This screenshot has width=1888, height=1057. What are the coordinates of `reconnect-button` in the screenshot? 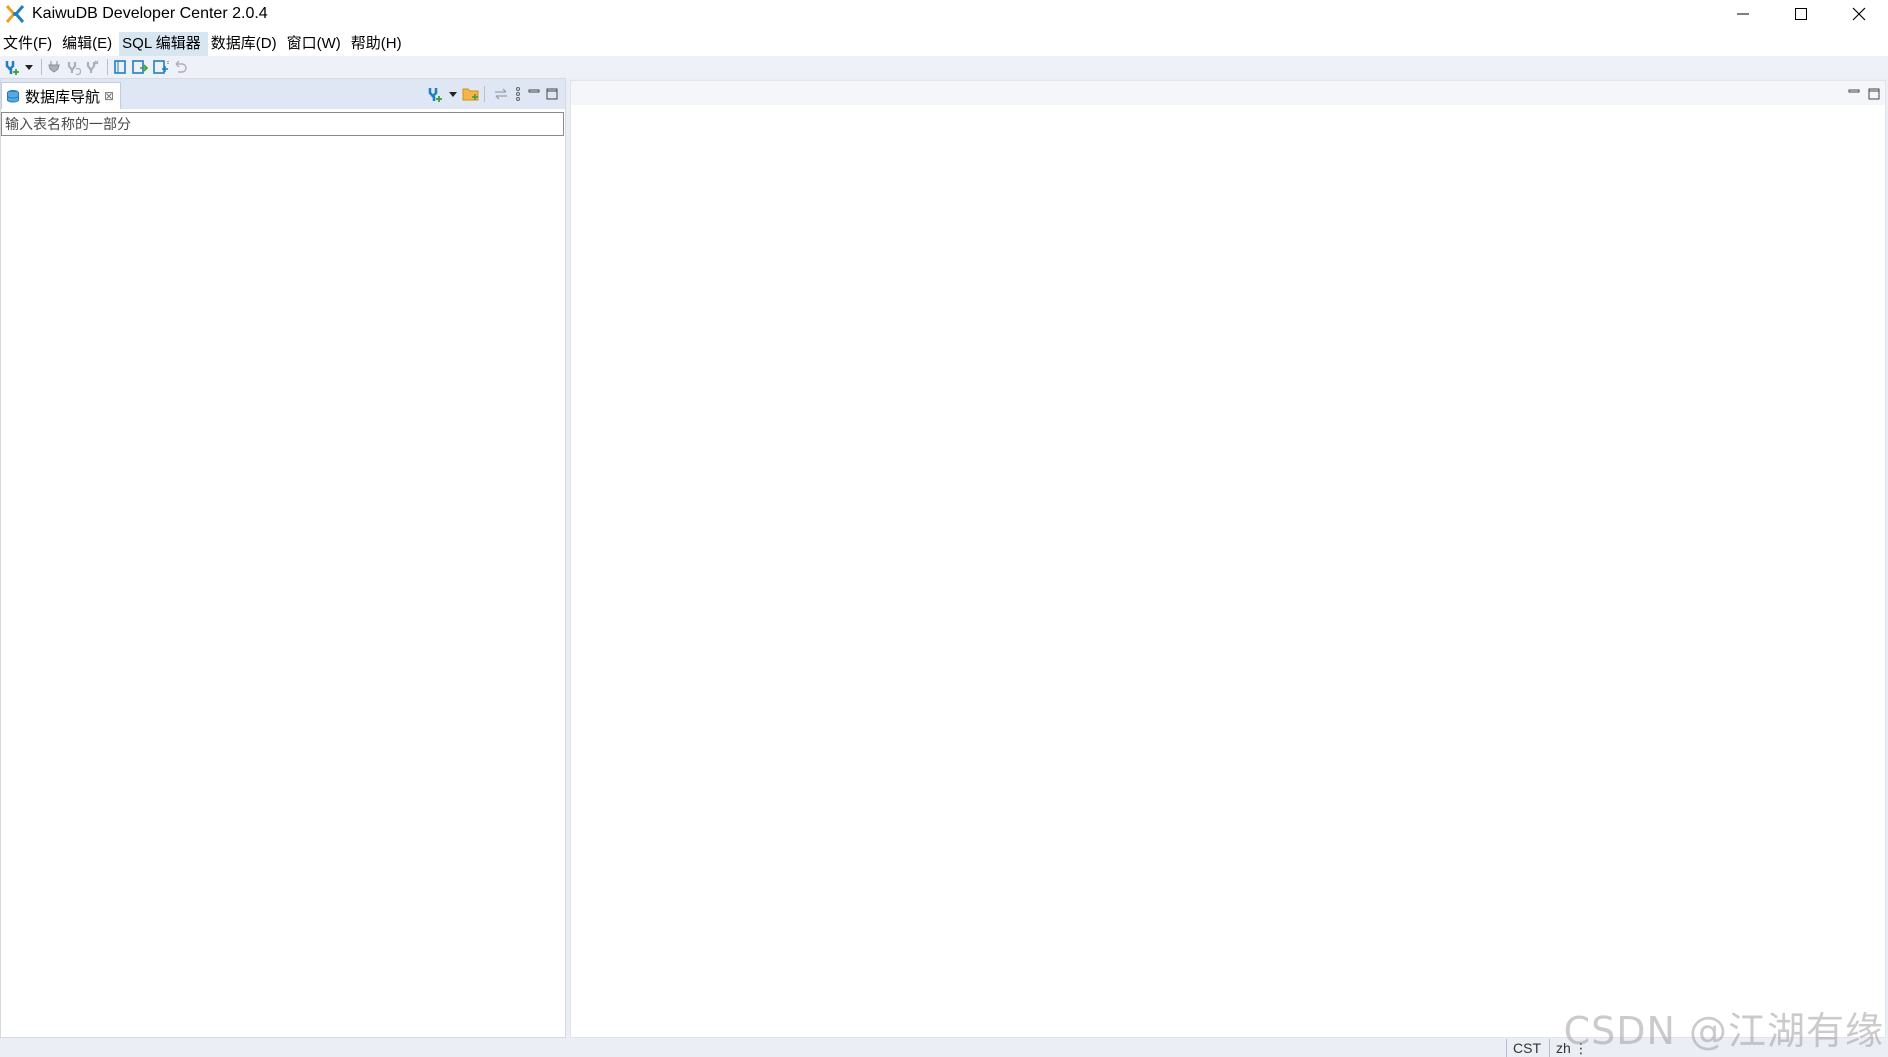 It's located at (73, 67).